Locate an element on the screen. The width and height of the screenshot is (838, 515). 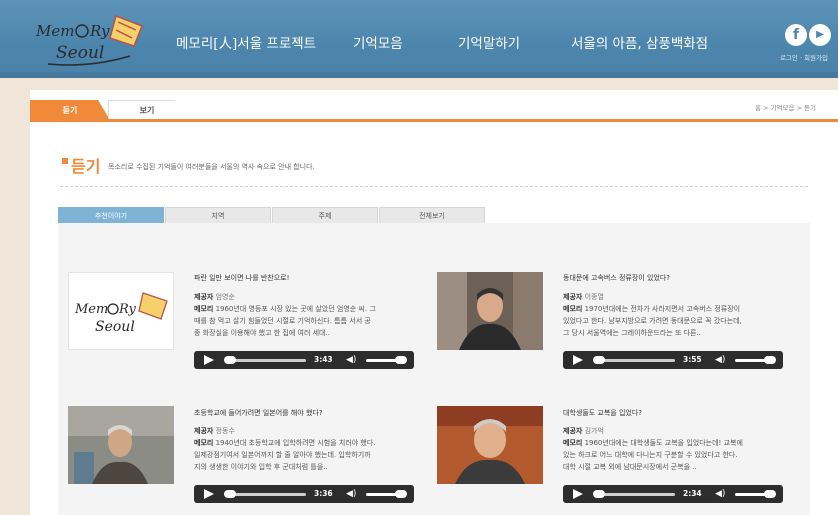
excerpt-line: 그 당시 서울역에는 그레이하운드라는 또 다른.. is located at coordinates (632, 333).